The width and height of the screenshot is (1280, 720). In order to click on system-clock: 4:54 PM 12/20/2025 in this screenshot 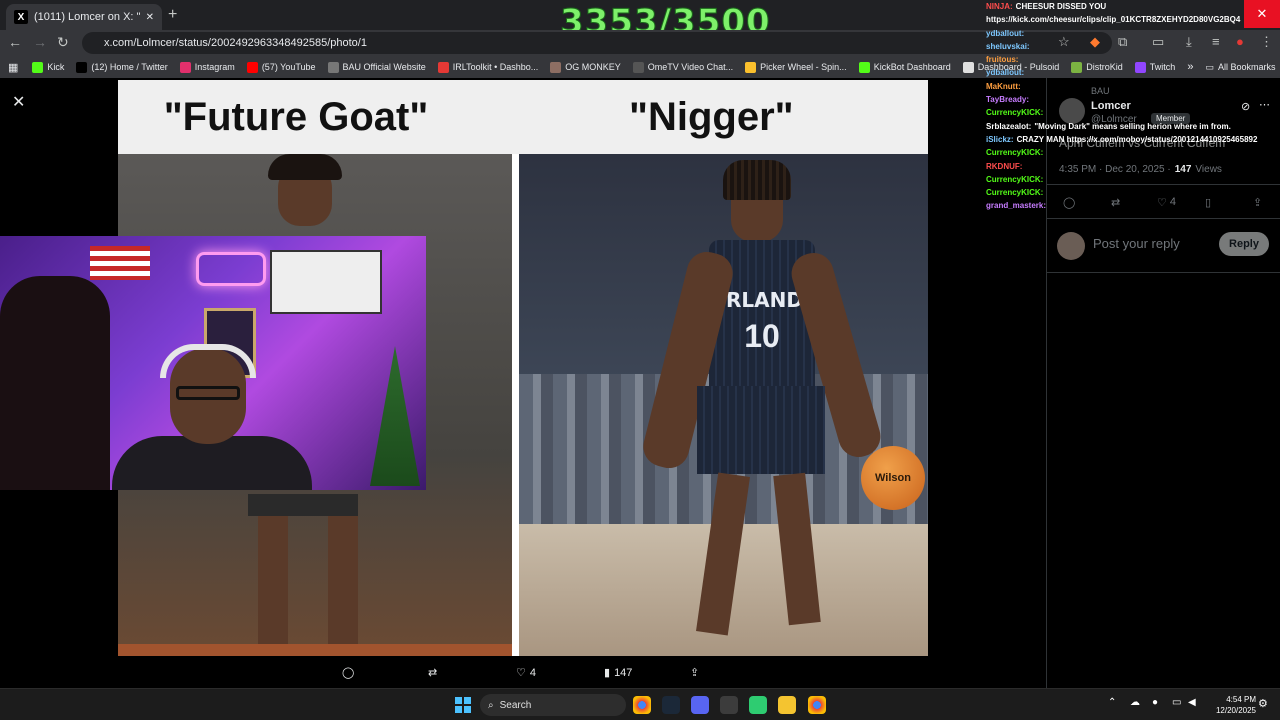, I will do `click(1236, 705)`.